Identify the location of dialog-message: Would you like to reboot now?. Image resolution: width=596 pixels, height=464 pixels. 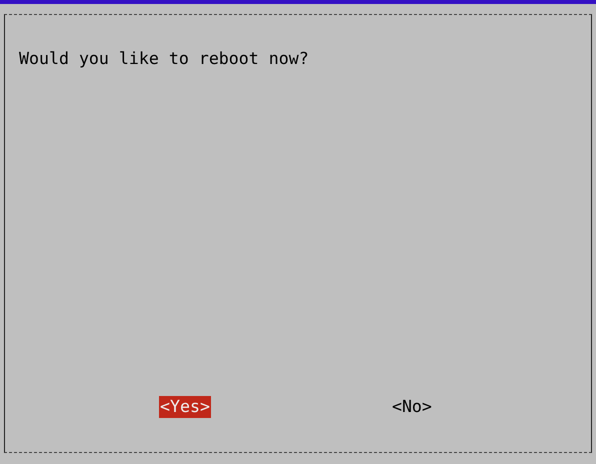
(164, 59).